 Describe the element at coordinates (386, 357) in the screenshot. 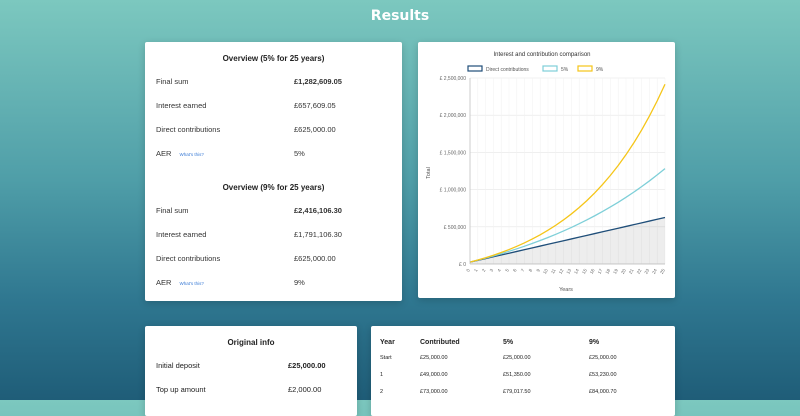

I see `table-cell: Start` at that location.